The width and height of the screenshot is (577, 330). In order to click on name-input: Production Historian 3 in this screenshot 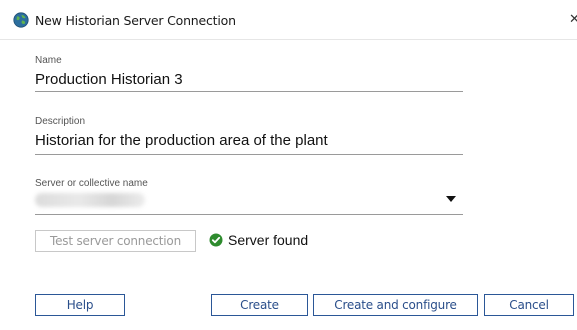, I will do `click(109, 79)`.